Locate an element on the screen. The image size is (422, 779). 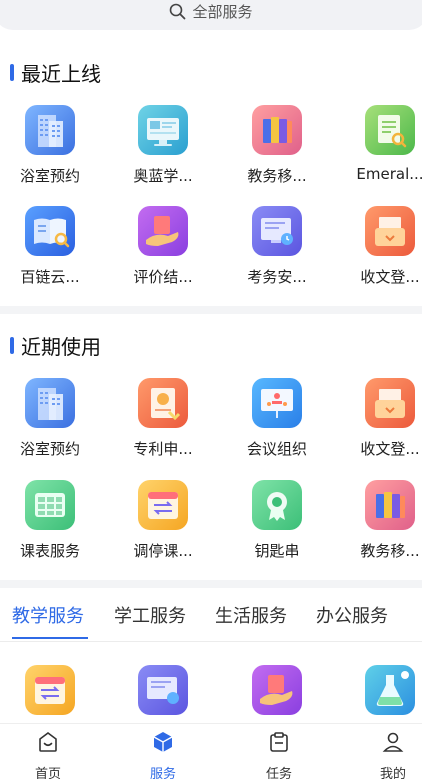
active-tab-indicator is located at coordinates (50, 638).